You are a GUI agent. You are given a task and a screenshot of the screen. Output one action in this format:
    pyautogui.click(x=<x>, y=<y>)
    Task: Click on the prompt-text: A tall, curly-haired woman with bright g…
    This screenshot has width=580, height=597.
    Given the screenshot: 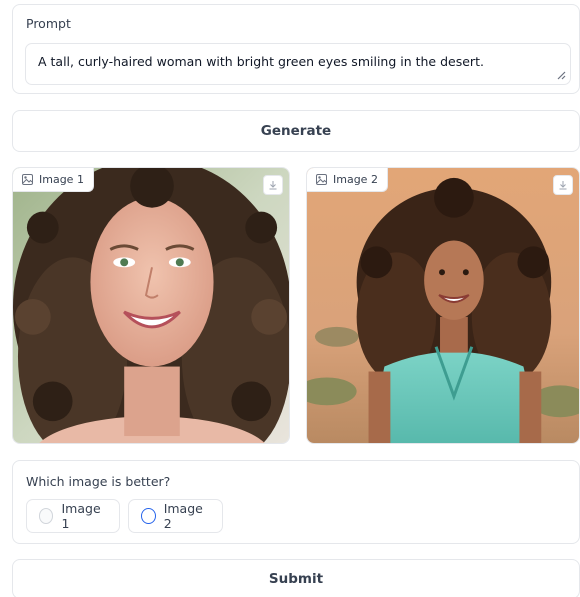 What is the action you would take?
    pyautogui.click(x=261, y=61)
    